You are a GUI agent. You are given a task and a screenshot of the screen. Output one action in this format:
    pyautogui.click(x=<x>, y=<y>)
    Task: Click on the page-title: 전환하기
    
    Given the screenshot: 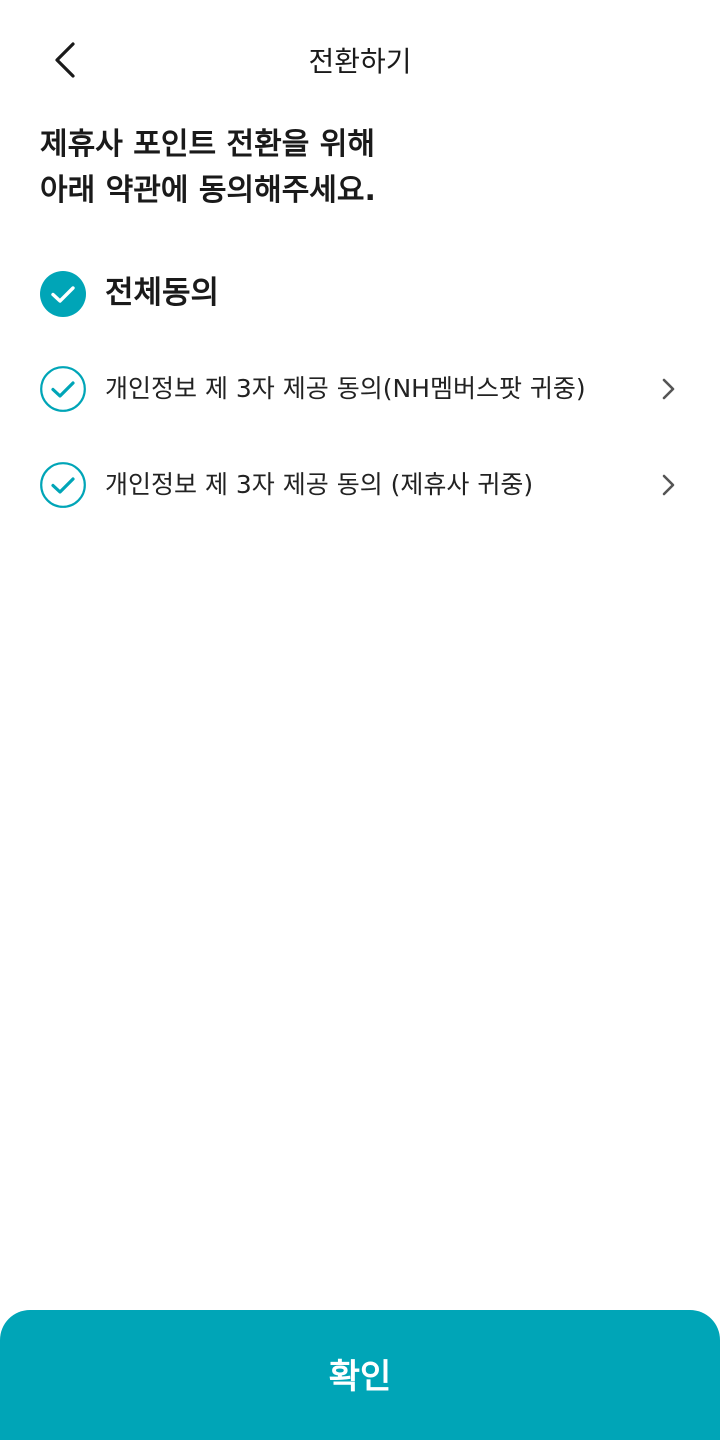 What is the action you would take?
    pyautogui.click(x=360, y=61)
    